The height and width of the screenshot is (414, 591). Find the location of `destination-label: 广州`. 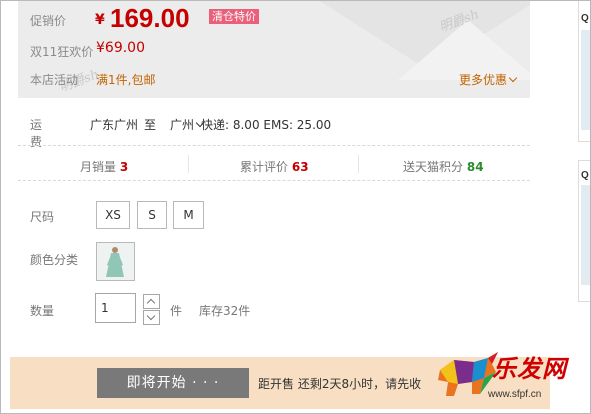

destination-label: 广州 is located at coordinates (182, 125).